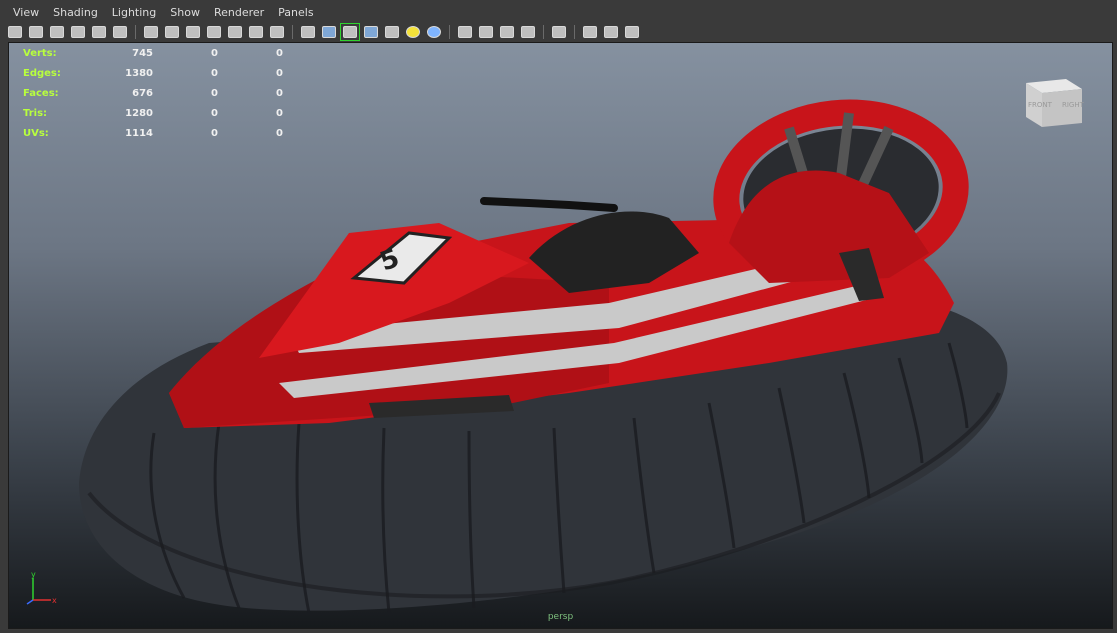 The image size is (1117, 633). What do you see at coordinates (41, 587) in the screenshot?
I see `axis-indicator: y x` at bounding box center [41, 587].